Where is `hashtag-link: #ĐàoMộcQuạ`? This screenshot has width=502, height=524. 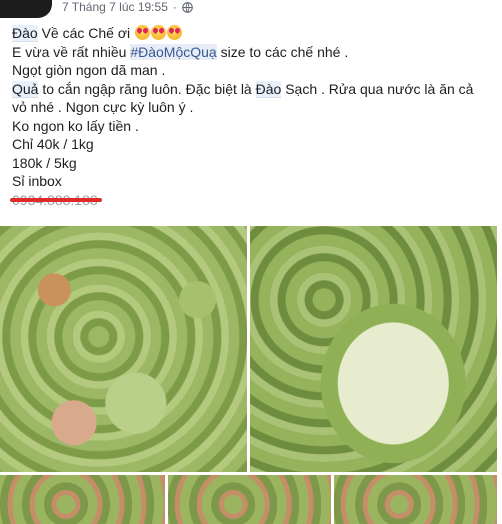 hashtag-link: #ĐàoMộcQuạ is located at coordinates (173, 51).